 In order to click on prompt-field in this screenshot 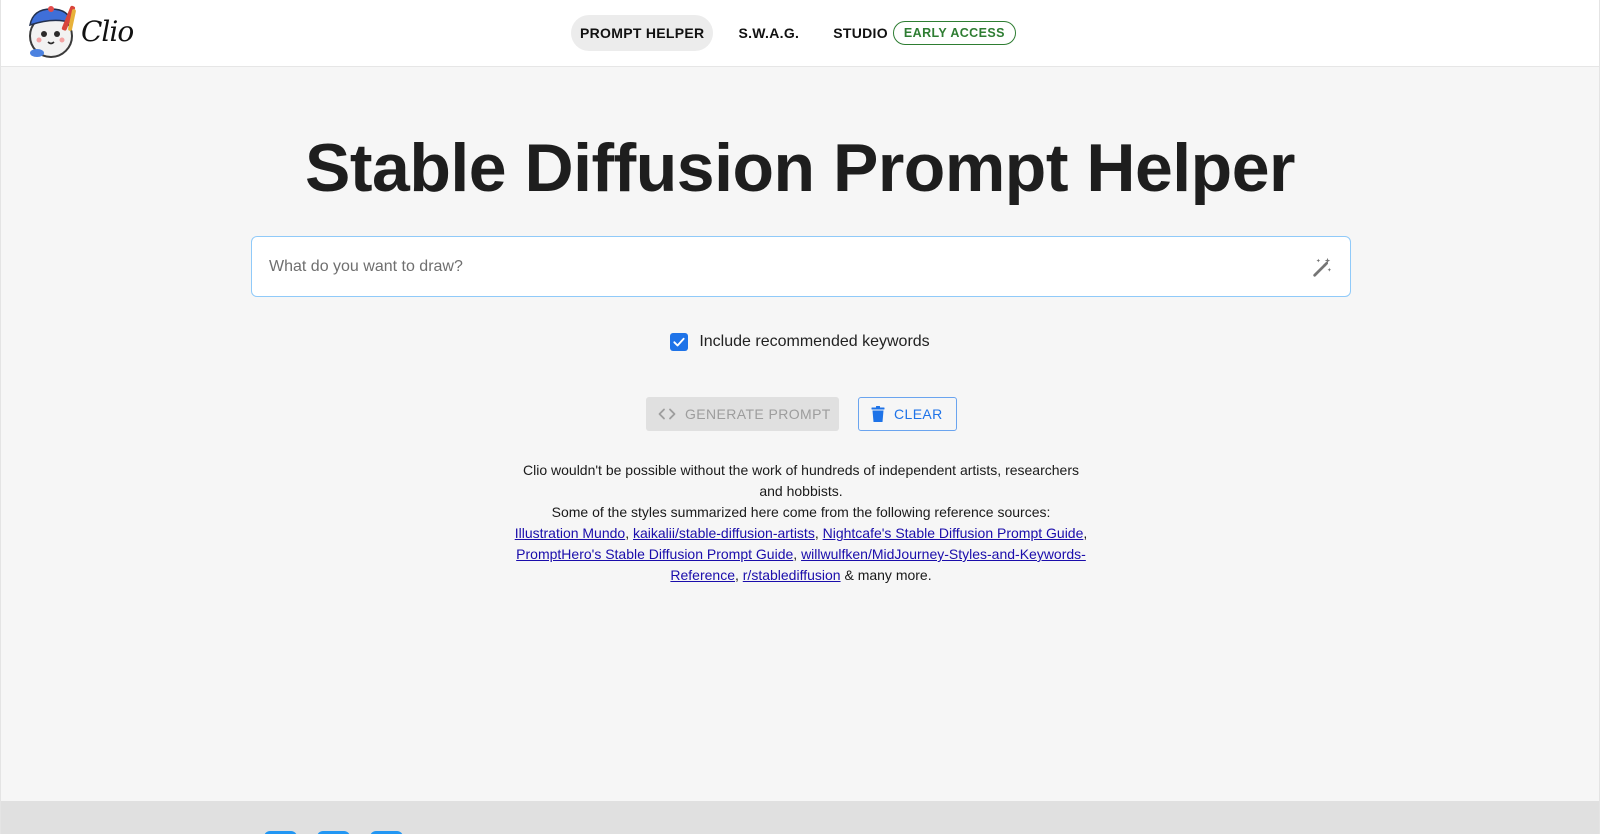, I will do `click(801, 266)`.